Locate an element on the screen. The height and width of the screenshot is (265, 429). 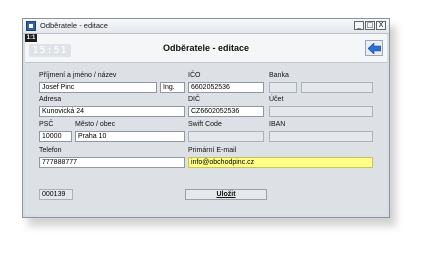
account-label: Účet is located at coordinates (276, 99).